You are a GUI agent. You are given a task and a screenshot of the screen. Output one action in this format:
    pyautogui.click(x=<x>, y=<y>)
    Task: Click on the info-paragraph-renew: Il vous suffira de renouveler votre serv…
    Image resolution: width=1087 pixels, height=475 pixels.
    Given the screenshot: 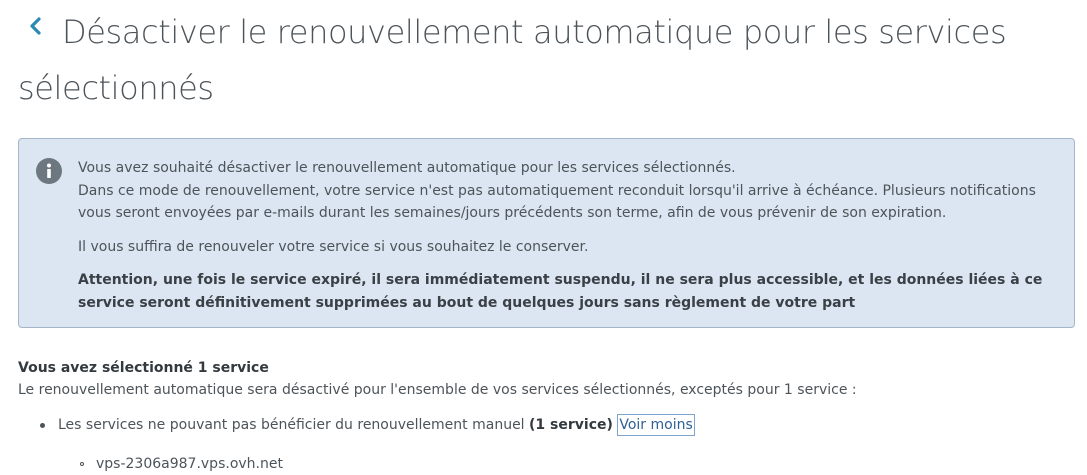 What is the action you would take?
    pyautogui.click(x=333, y=246)
    